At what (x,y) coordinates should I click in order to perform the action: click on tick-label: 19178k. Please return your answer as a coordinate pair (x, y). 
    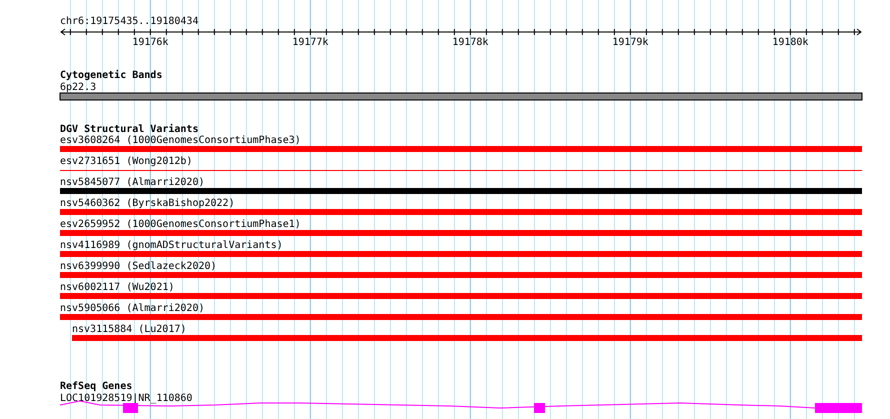
    Looking at the image, I should click on (470, 42).